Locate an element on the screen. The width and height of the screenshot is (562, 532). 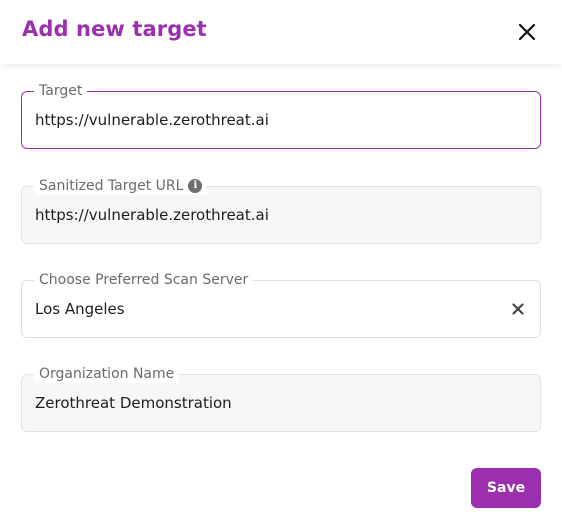
target-input: https://vulnerable.zerothreat.ai is located at coordinates (152, 120).